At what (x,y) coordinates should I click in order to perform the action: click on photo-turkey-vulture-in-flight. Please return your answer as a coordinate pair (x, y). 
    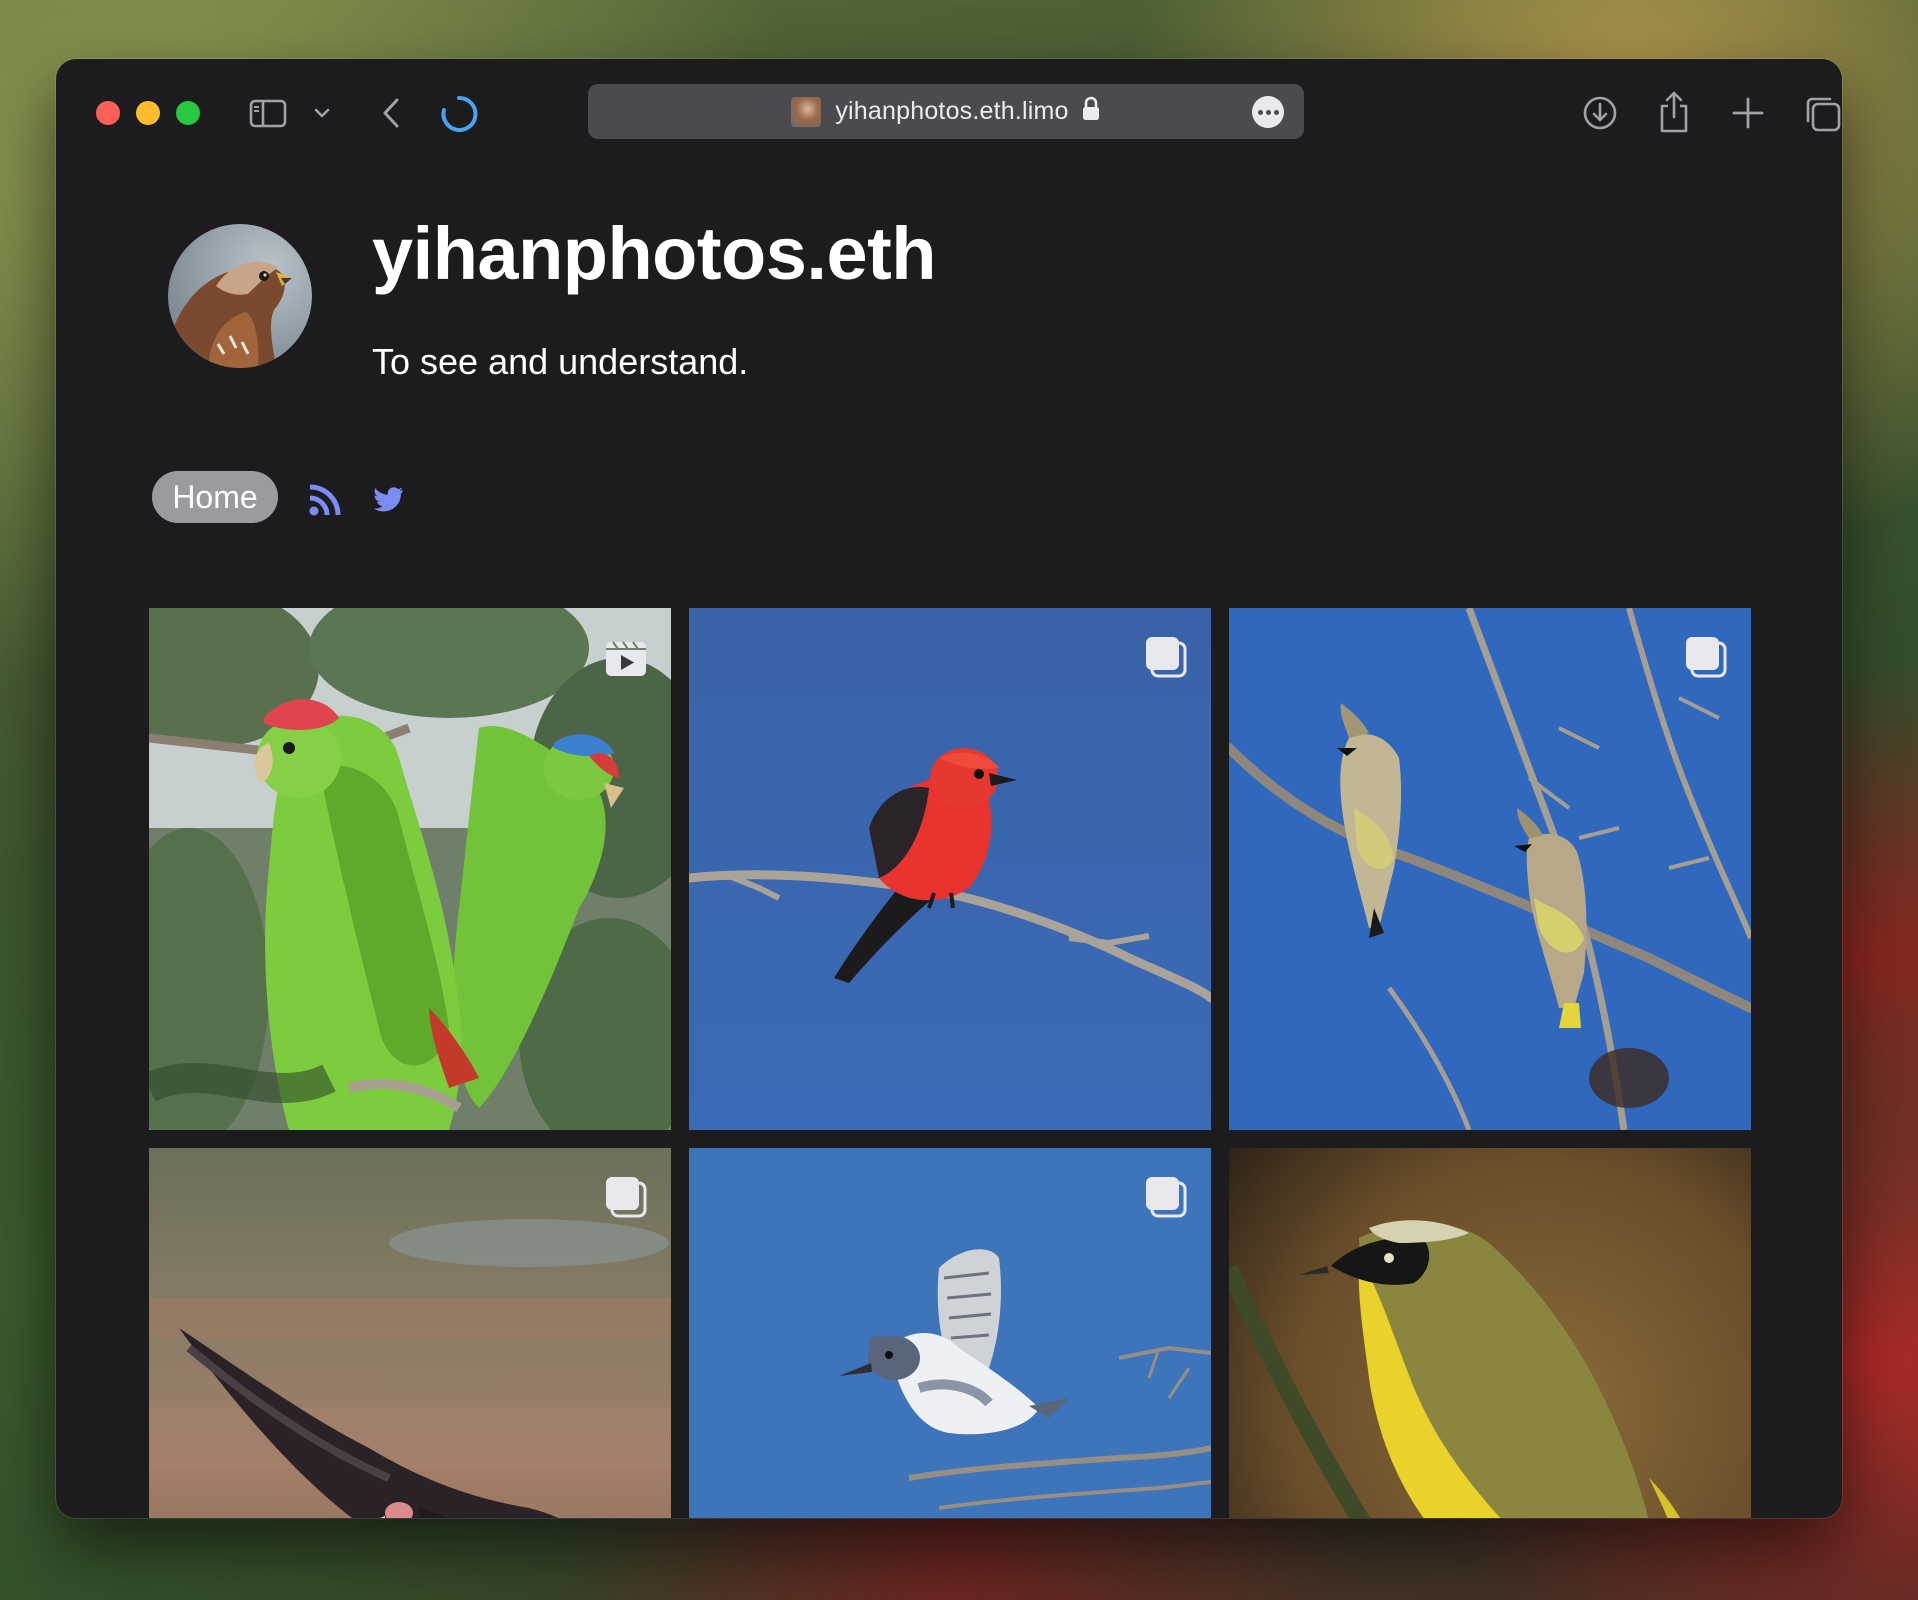
    Looking at the image, I should click on (410, 1333).